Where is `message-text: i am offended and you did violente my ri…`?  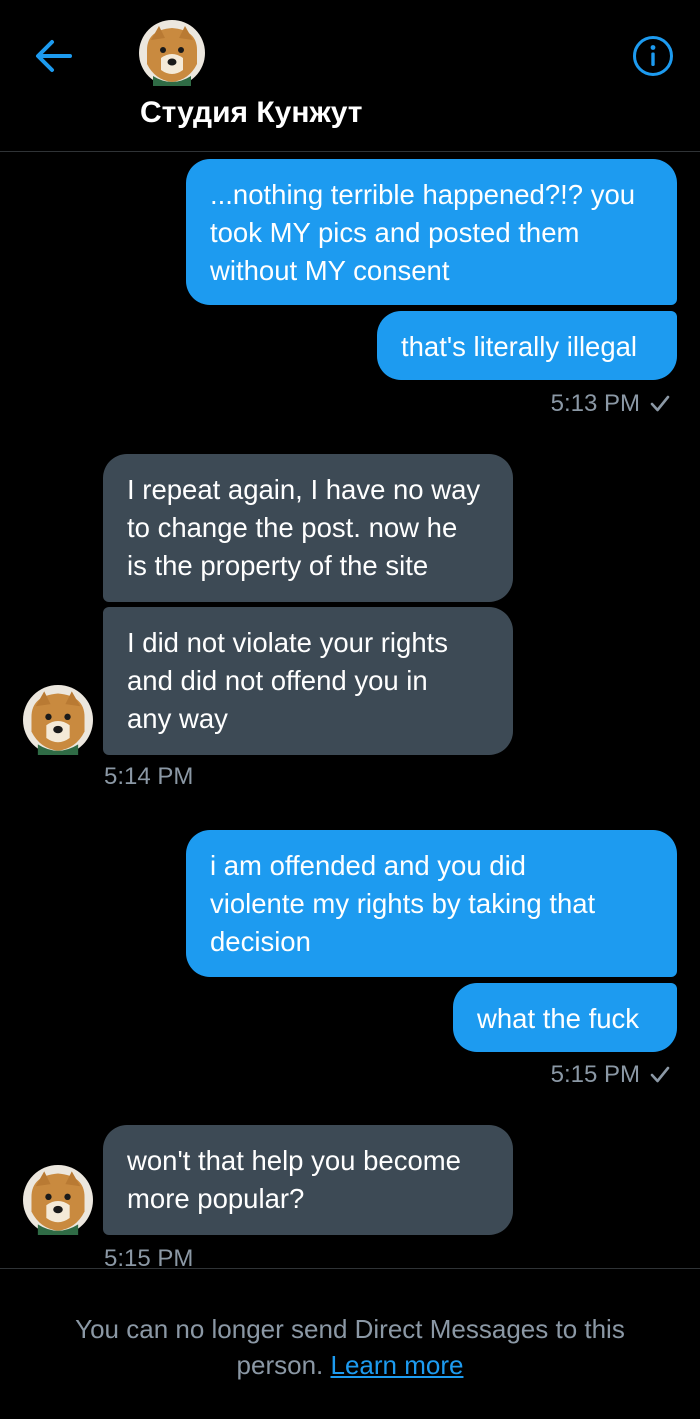
message-text: i am offended and you did violente my ri… is located at coordinates (403, 903).